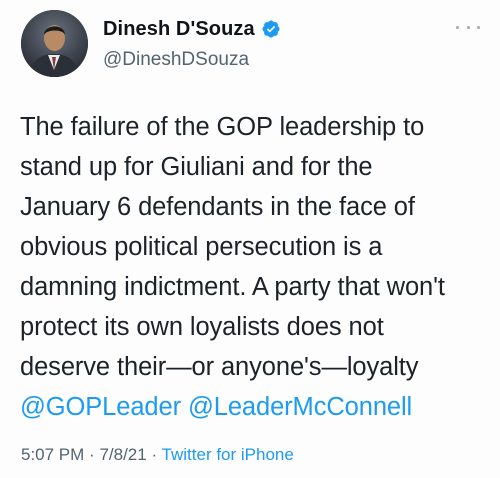 The image size is (500, 478). I want to click on avatar-photo, so click(54, 43).